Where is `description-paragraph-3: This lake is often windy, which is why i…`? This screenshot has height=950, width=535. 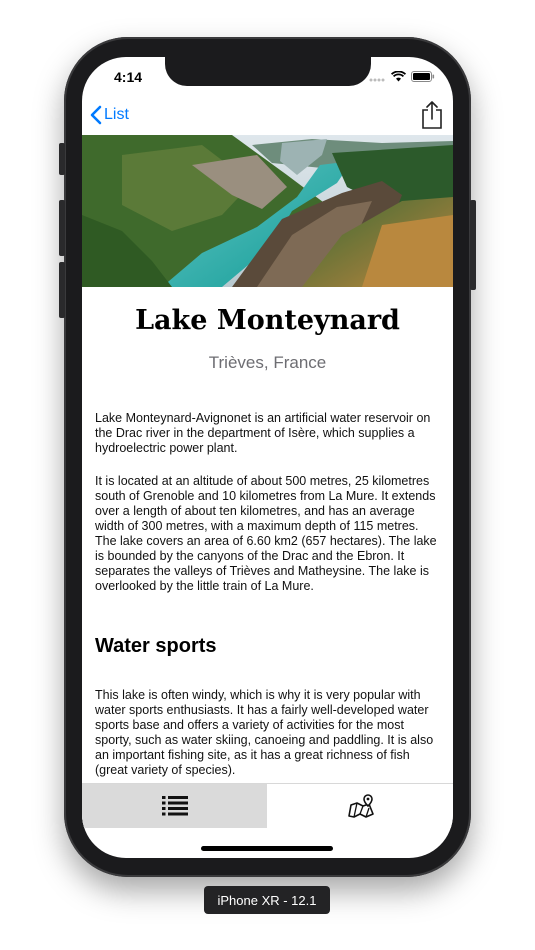
description-paragraph-3: This lake is often windy, which is why i… is located at coordinates (264, 732).